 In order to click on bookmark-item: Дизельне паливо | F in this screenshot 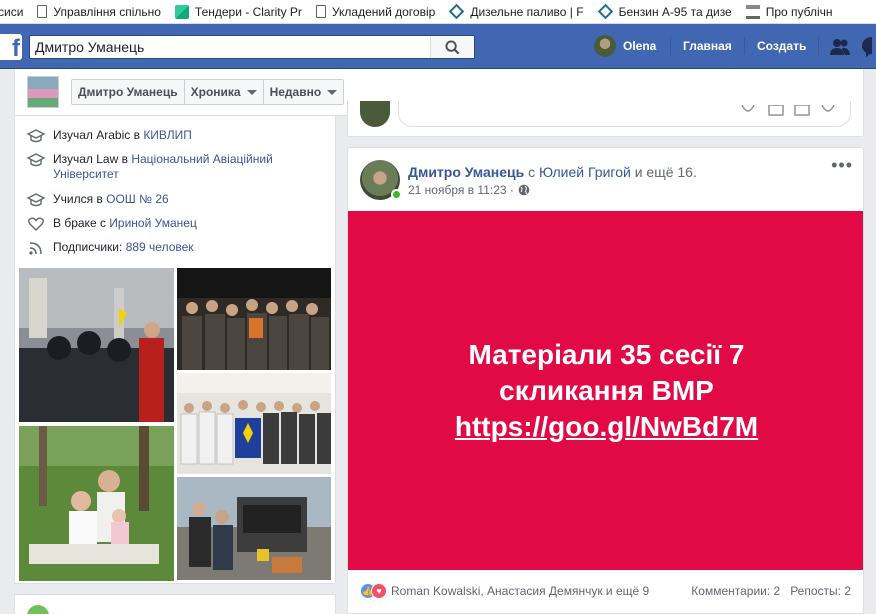, I will do `click(516, 11)`.